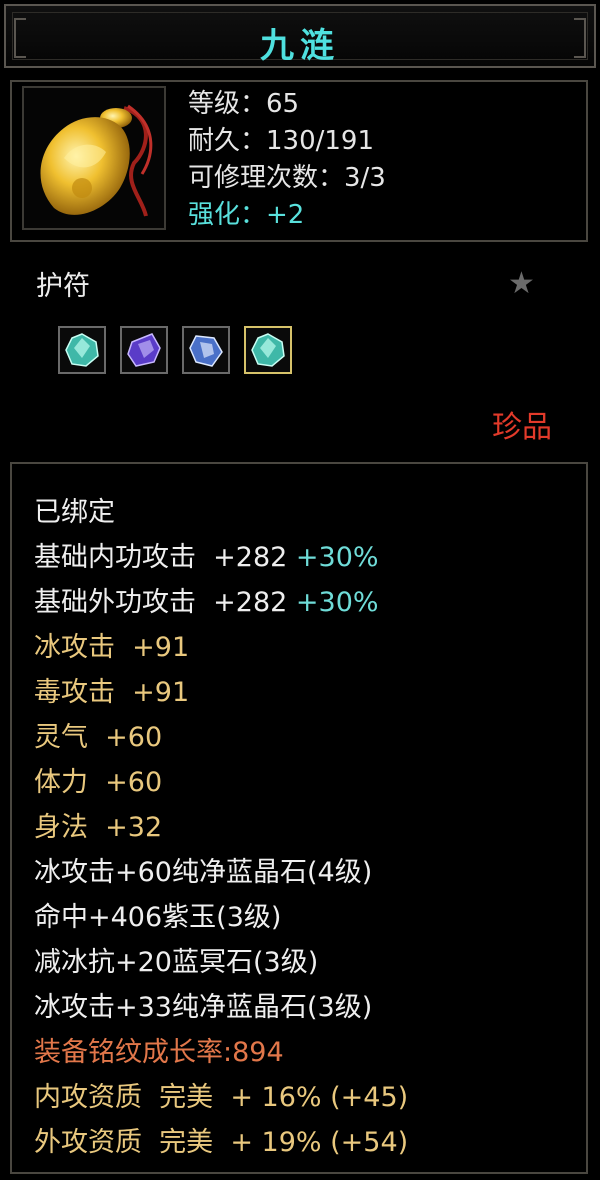  I want to click on item-type: 护符, so click(63, 286).